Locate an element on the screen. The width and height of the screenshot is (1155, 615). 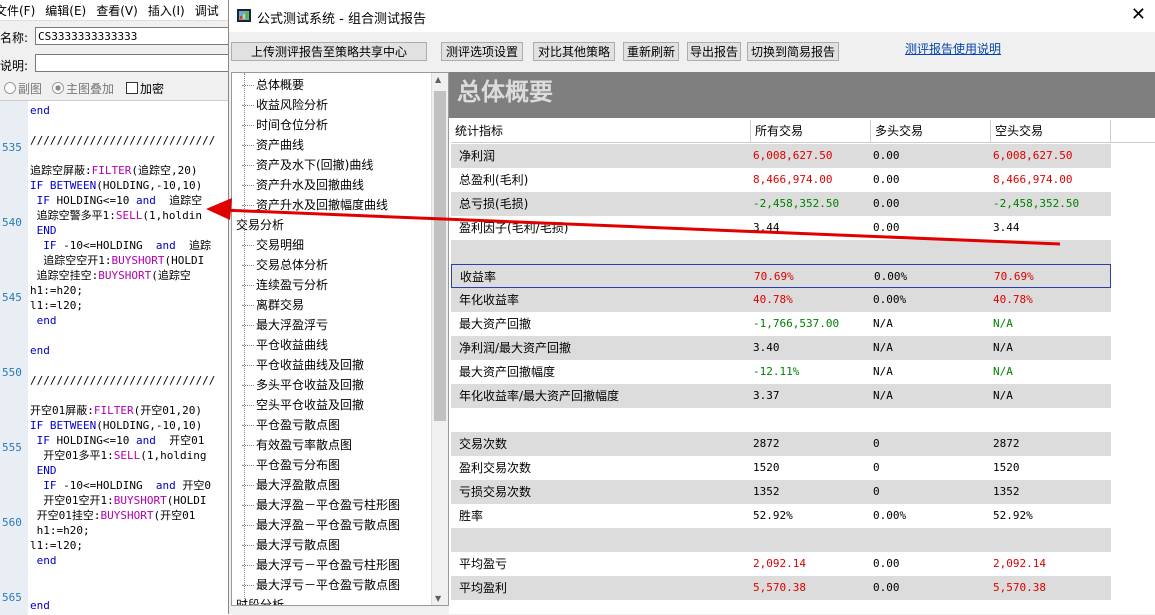
table-row: 收益率 70.69% 0.00% 70.69% is located at coordinates (781, 276).